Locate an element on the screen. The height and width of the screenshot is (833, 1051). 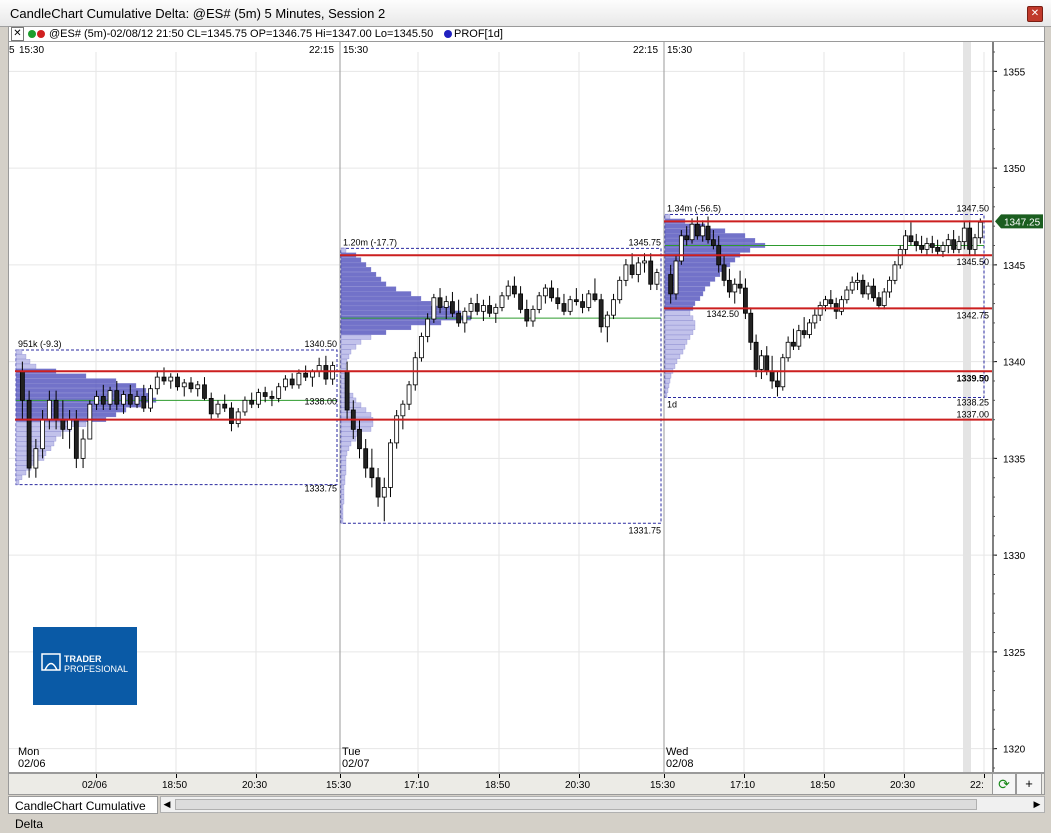
session-low-label: 1338.25 is located at coordinates (972, 402).